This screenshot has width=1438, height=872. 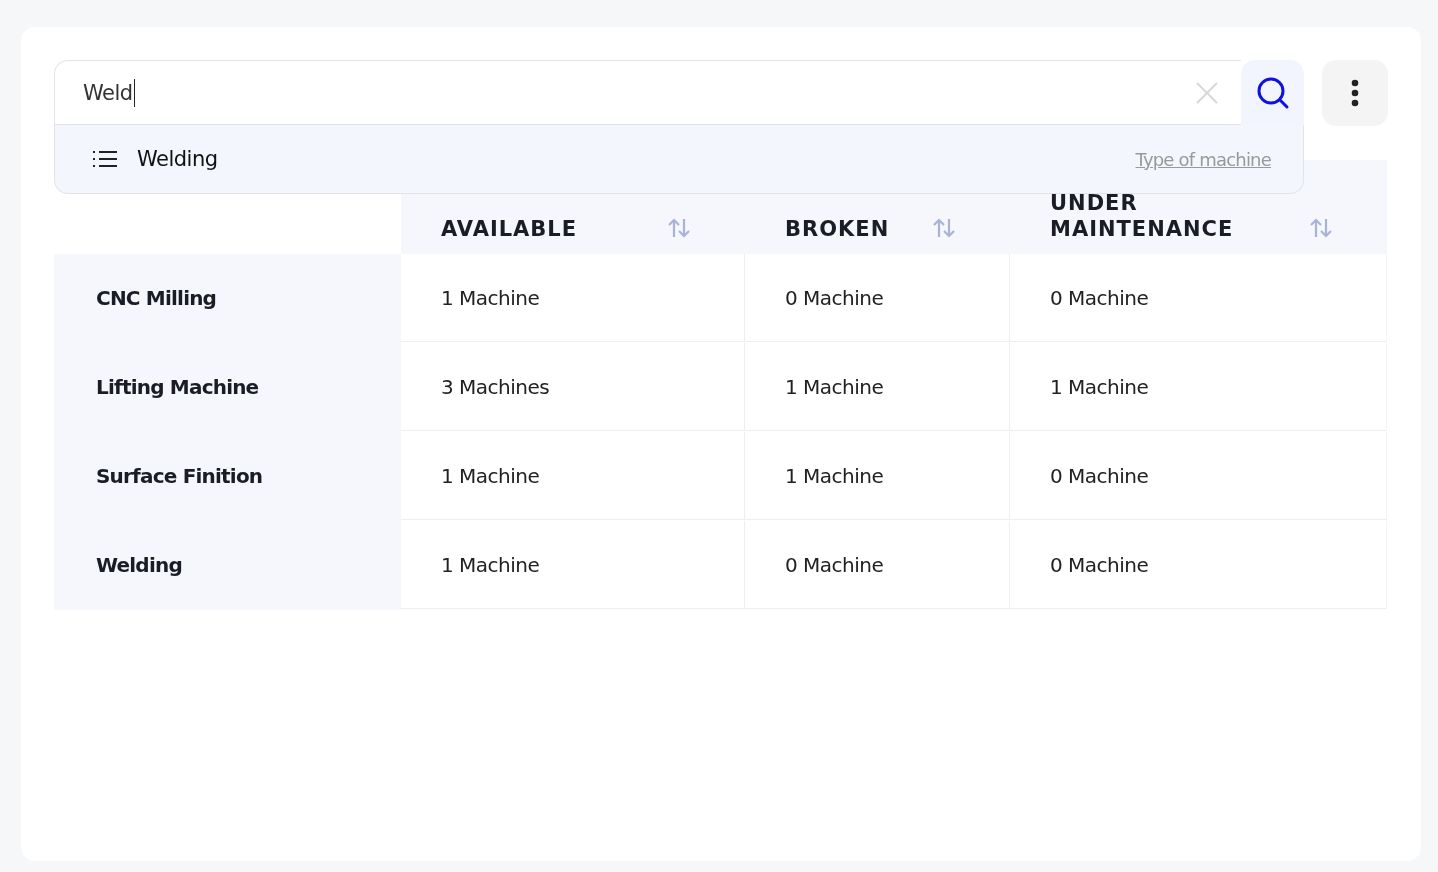 I want to click on search-field: Weld, so click(x=647, y=92).